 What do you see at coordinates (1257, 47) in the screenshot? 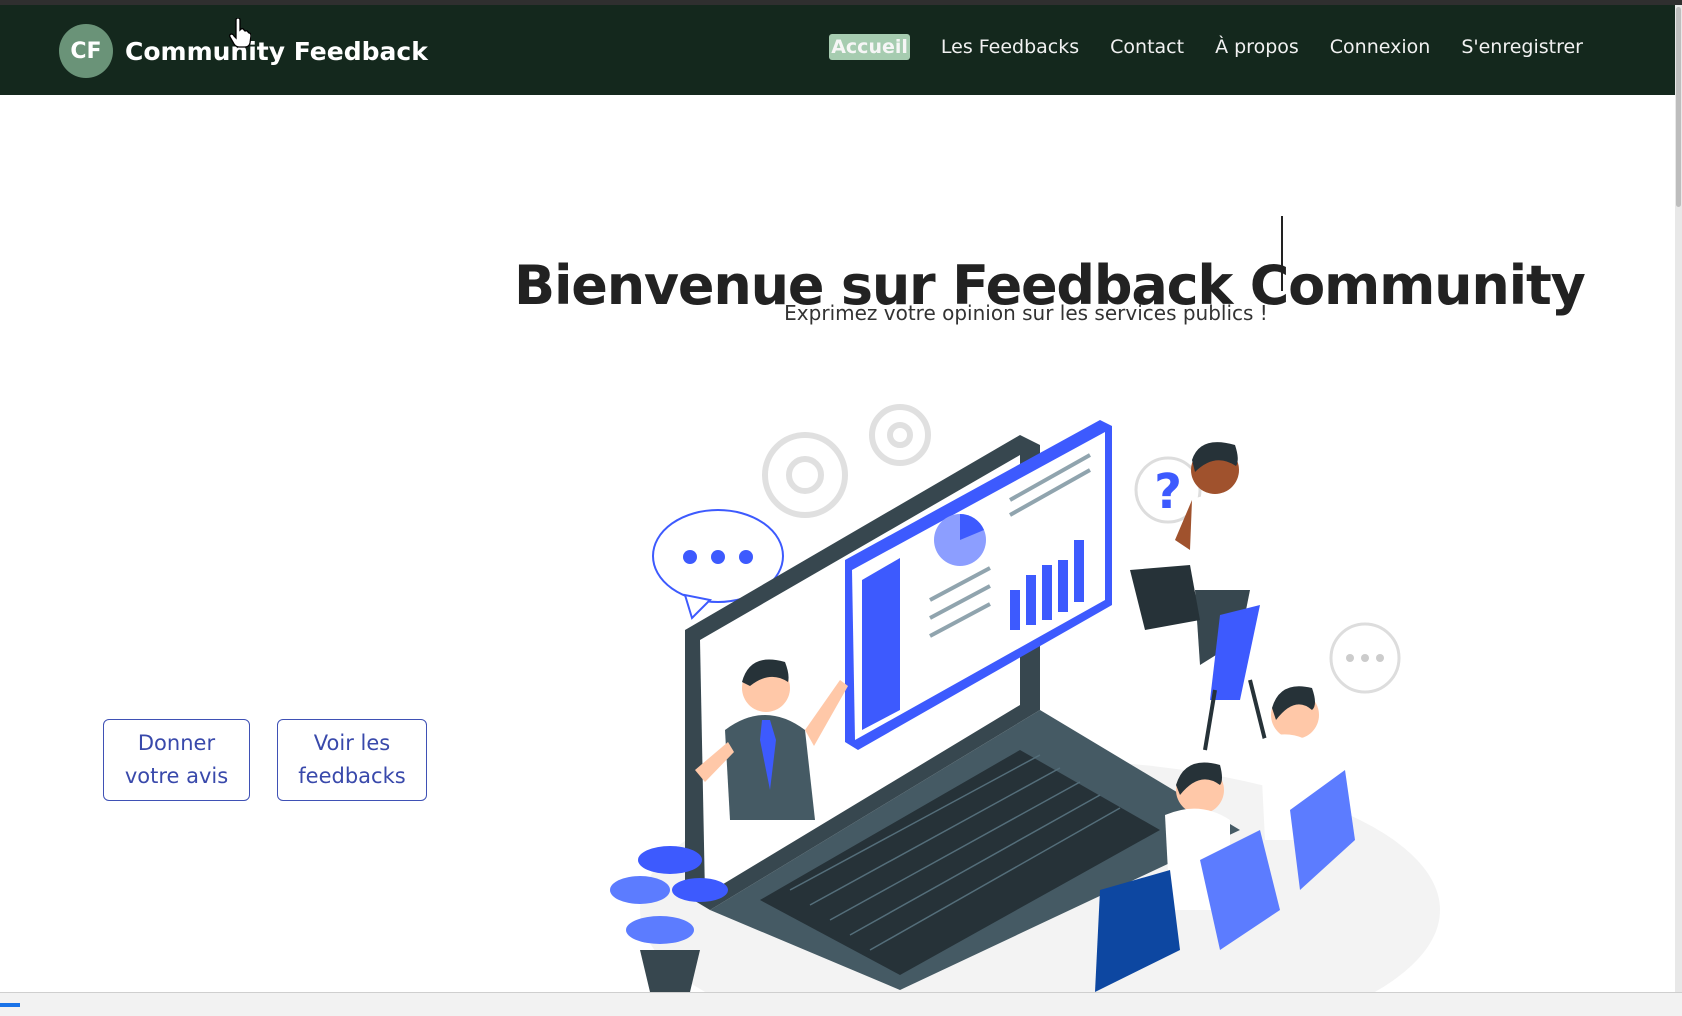
I see `nav-item-a-propos: À propos` at bounding box center [1257, 47].